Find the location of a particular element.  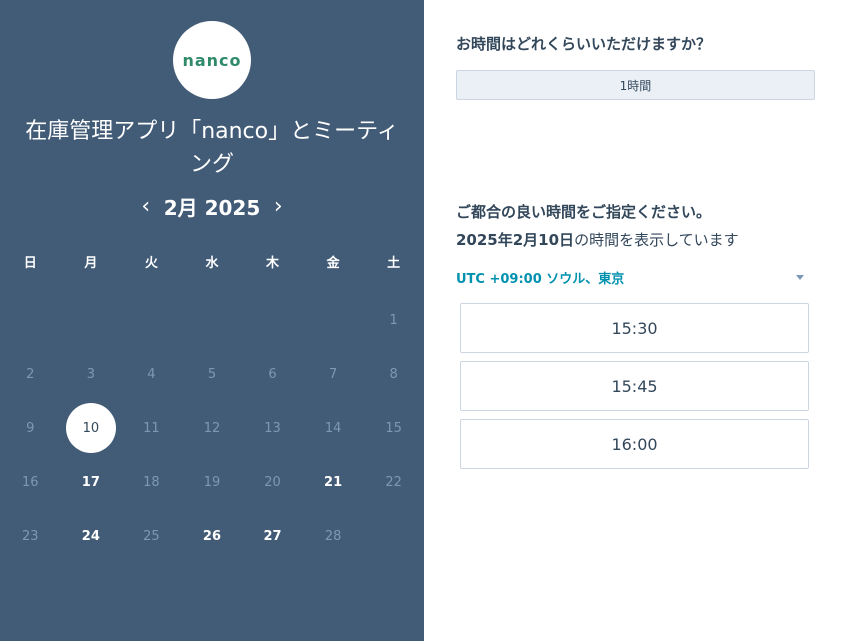

calendar-day: 25 is located at coordinates (151, 536).